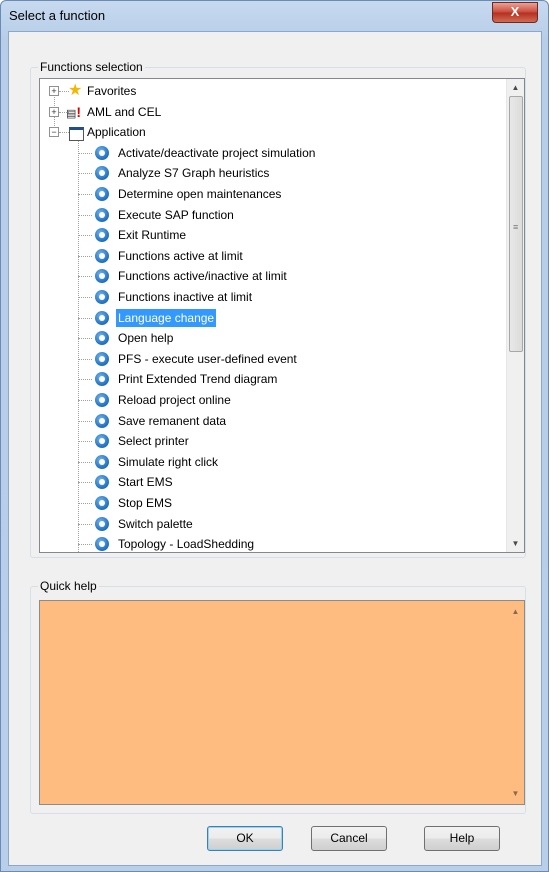 This screenshot has height=872, width=549. What do you see at coordinates (245, 838) in the screenshot?
I see `ok-button: OK` at bounding box center [245, 838].